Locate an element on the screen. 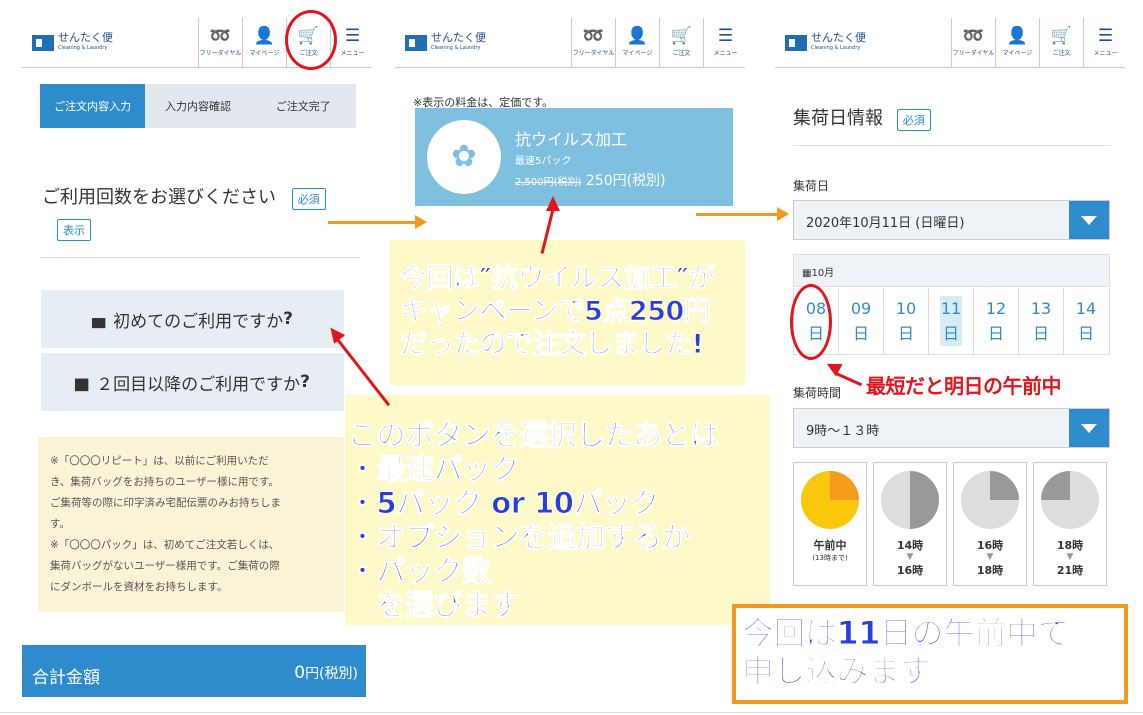  total-label: 合計金額 is located at coordinates (66, 678).